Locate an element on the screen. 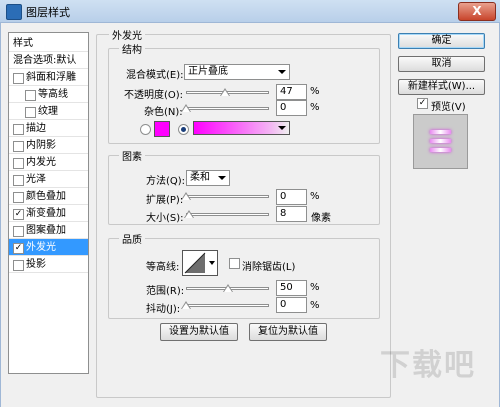 The width and height of the screenshot is (500, 407). spread-unit: % is located at coordinates (315, 196).